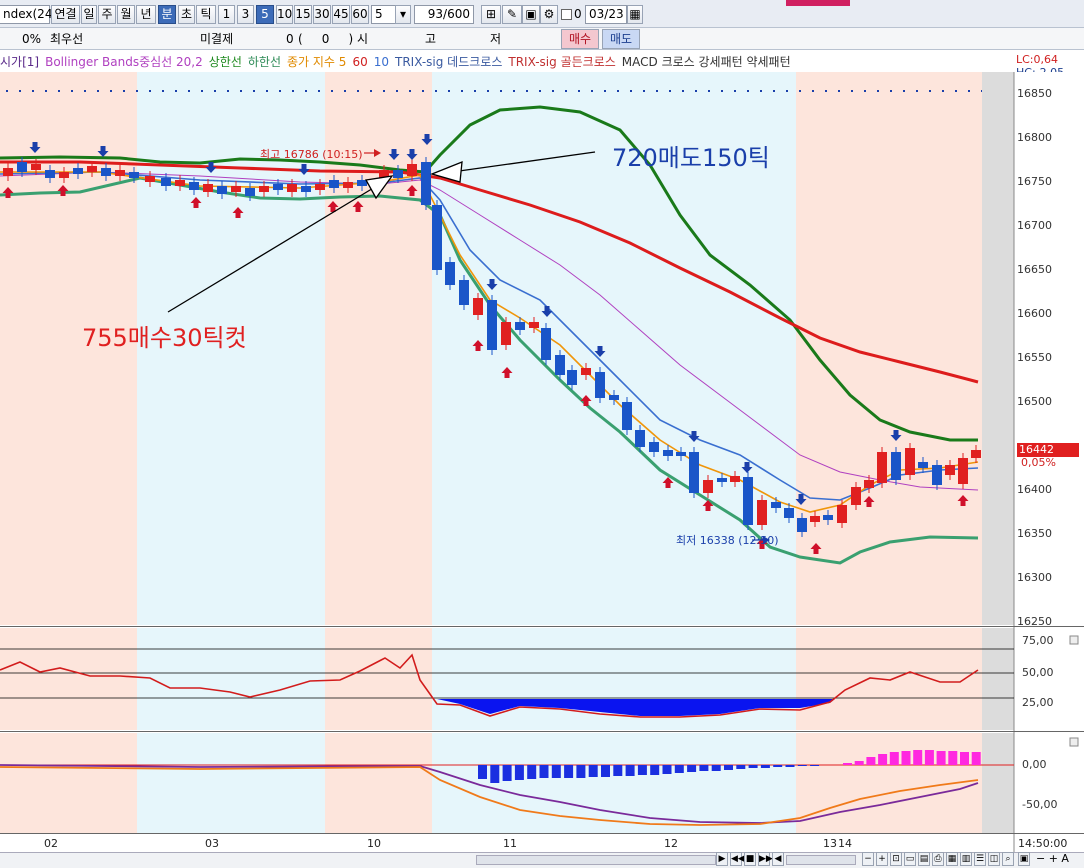 The height and width of the screenshot is (868, 1084). What do you see at coordinates (821, 860) in the screenshot?
I see `zoom-slider` at bounding box center [821, 860].